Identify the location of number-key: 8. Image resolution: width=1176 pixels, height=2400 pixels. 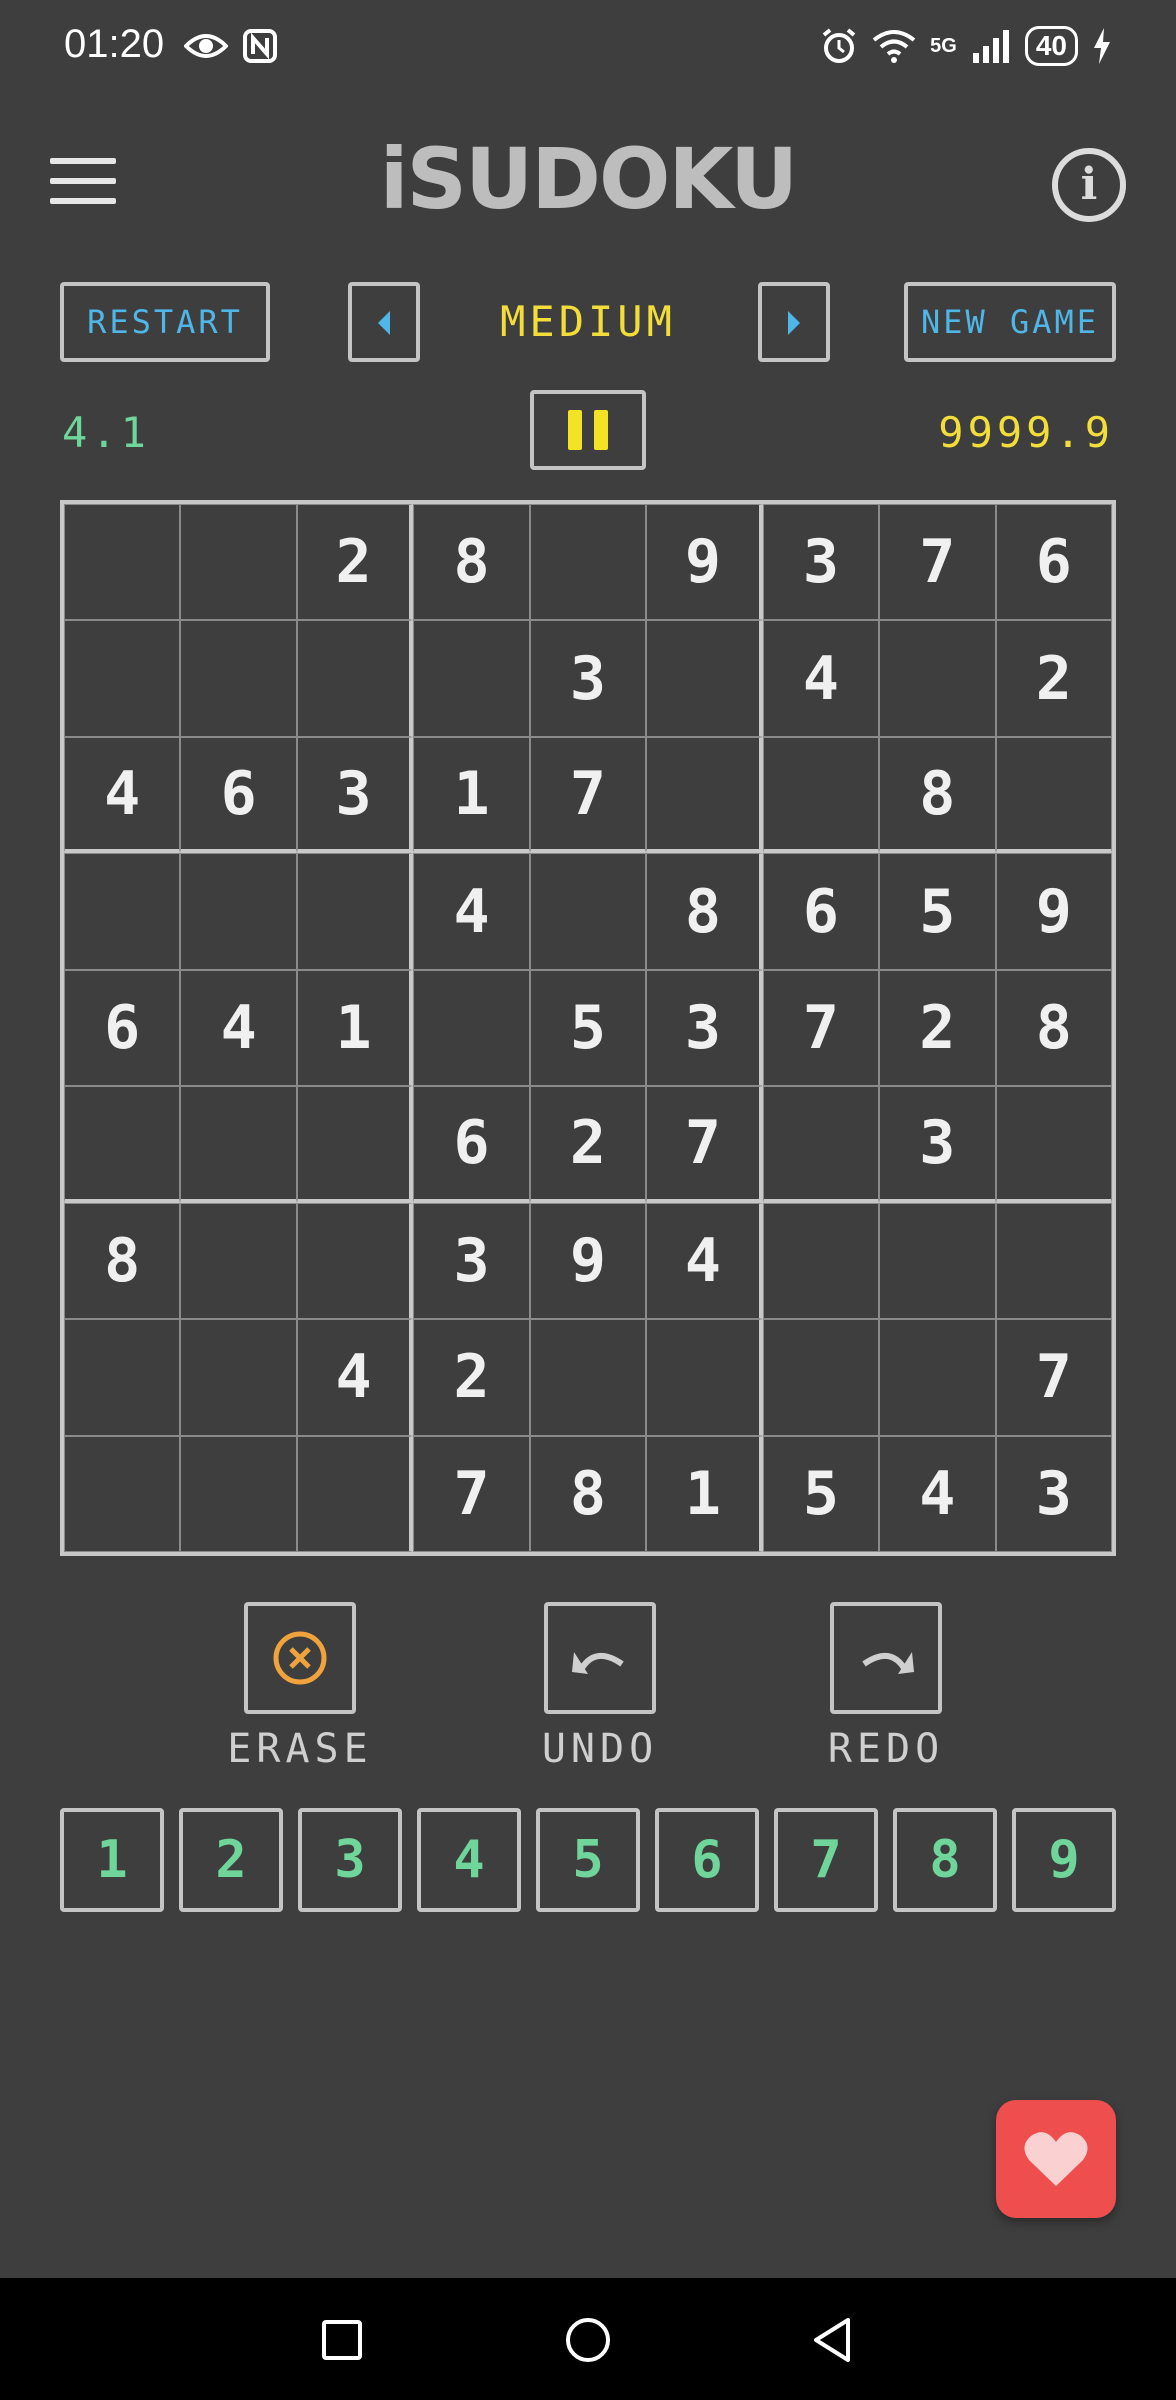
(945, 1860).